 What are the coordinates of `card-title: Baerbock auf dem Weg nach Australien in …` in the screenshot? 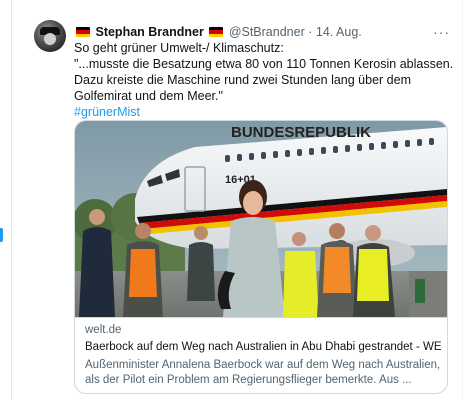 It's located at (263, 347).